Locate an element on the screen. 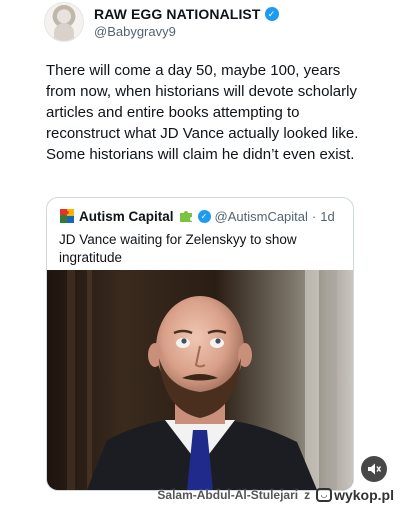  puzzle-green-icon is located at coordinates (185, 216).